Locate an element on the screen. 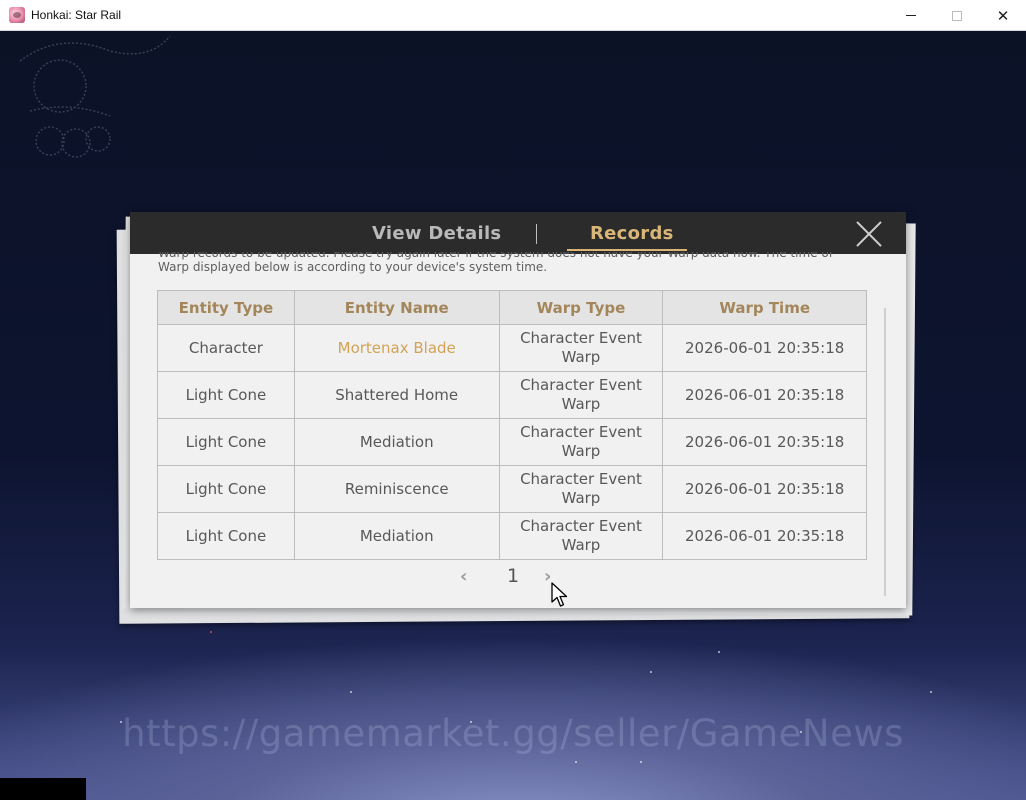 This screenshot has height=800, width=1026. window-controls: ✕ is located at coordinates (957, 15).